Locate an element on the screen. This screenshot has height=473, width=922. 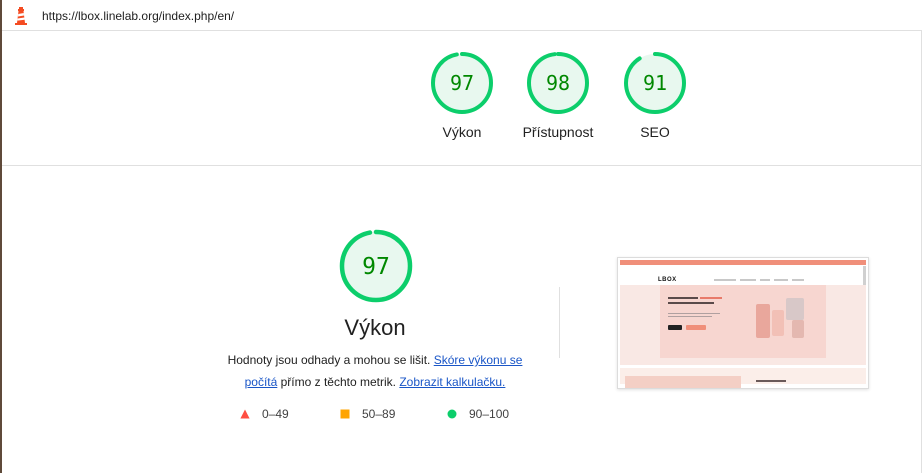
gauge-accessibility: 98 Přístupnost is located at coordinates (558, 95).